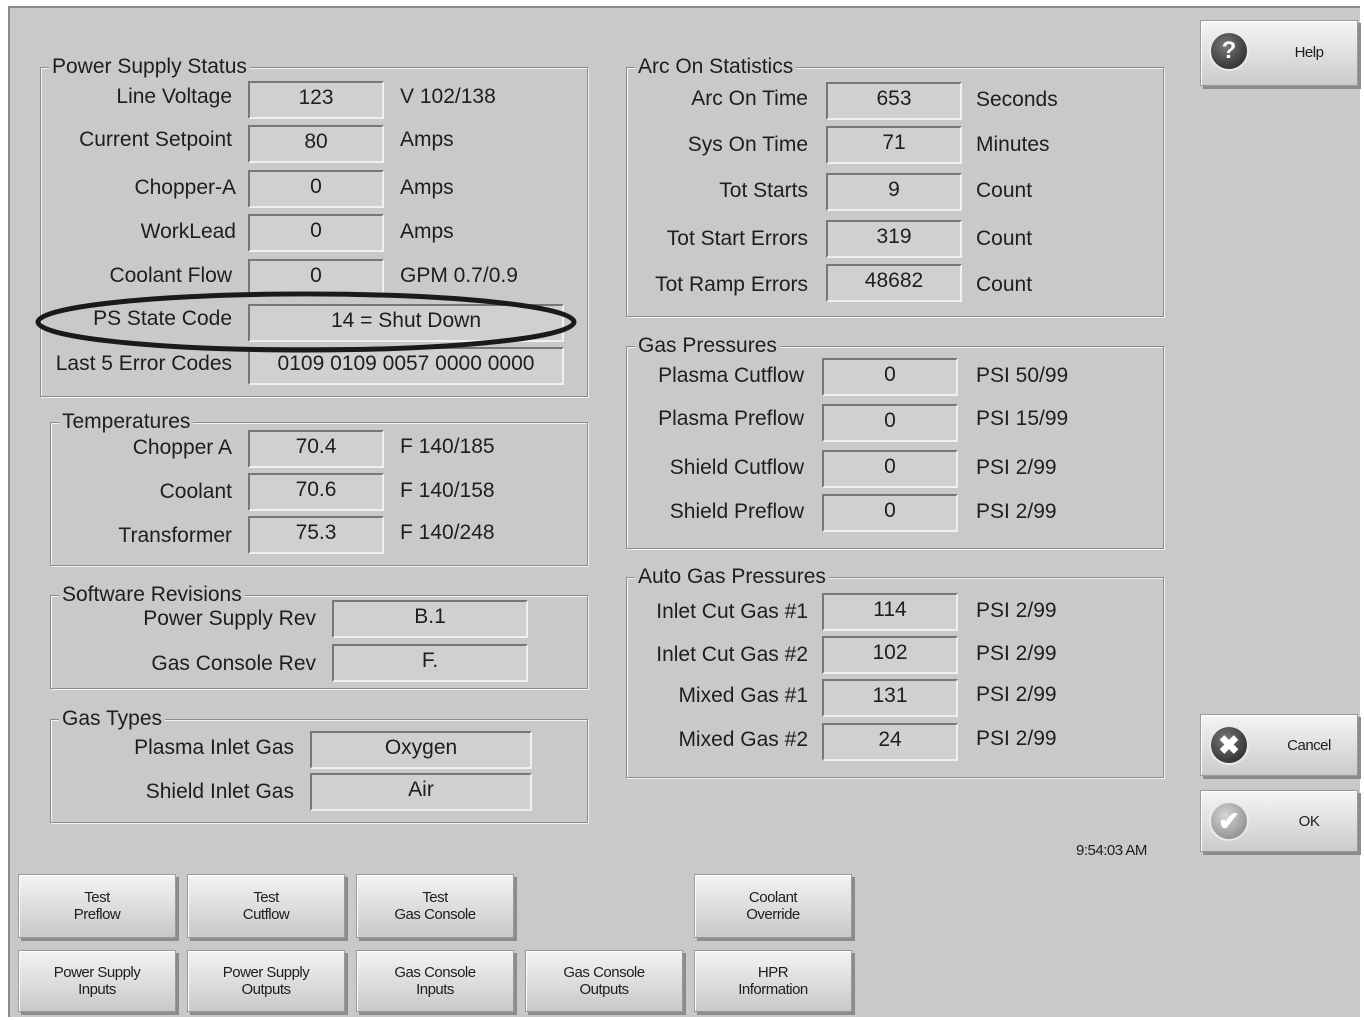  Describe the element at coordinates (174, 96) in the screenshot. I see `line-voltage-label: Line Voltage` at that location.